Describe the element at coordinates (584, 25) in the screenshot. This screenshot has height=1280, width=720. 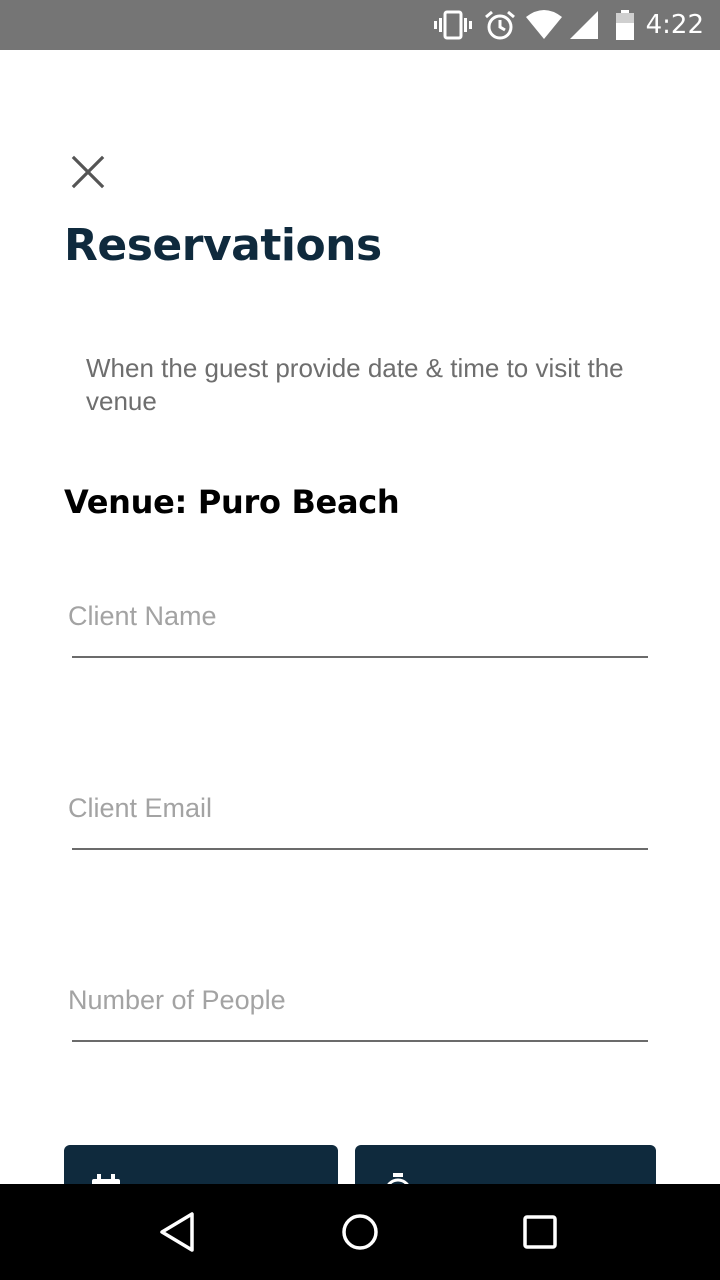
I see `signal-icon` at that location.